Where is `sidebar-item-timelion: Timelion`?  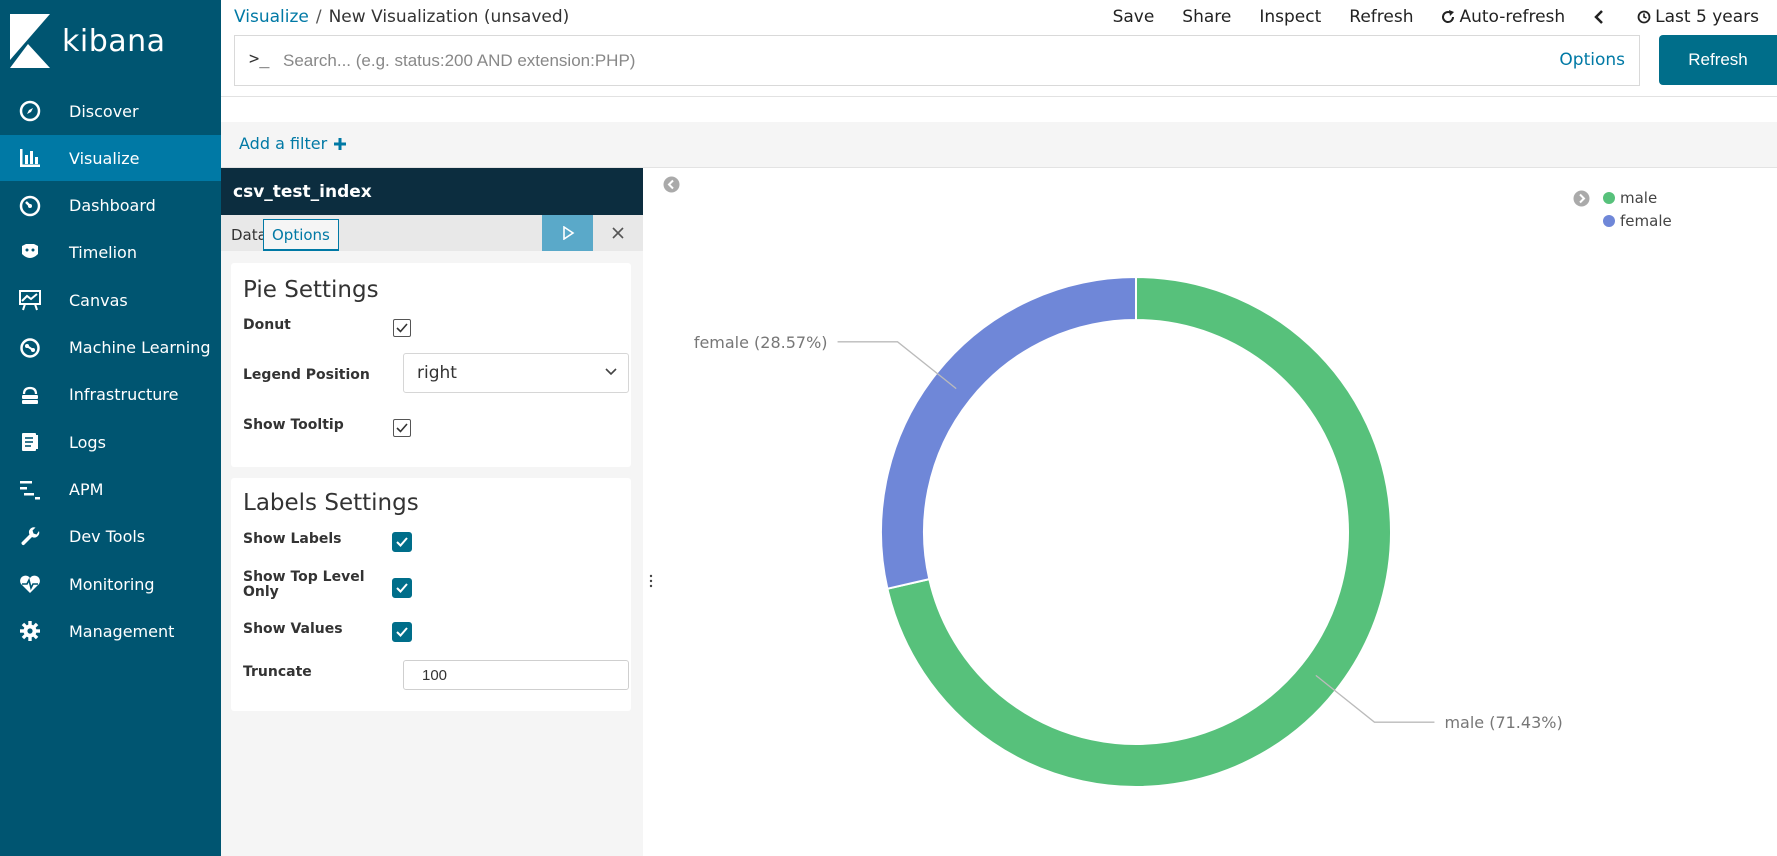 sidebar-item-timelion: Timelion is located at coordinates (110, 253).